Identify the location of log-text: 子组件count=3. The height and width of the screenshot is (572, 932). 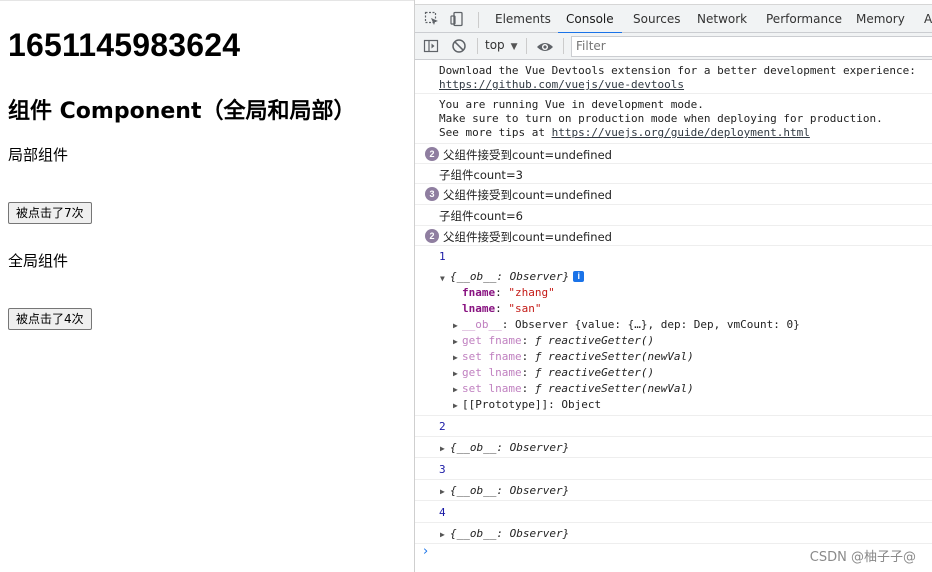
(481, 175).